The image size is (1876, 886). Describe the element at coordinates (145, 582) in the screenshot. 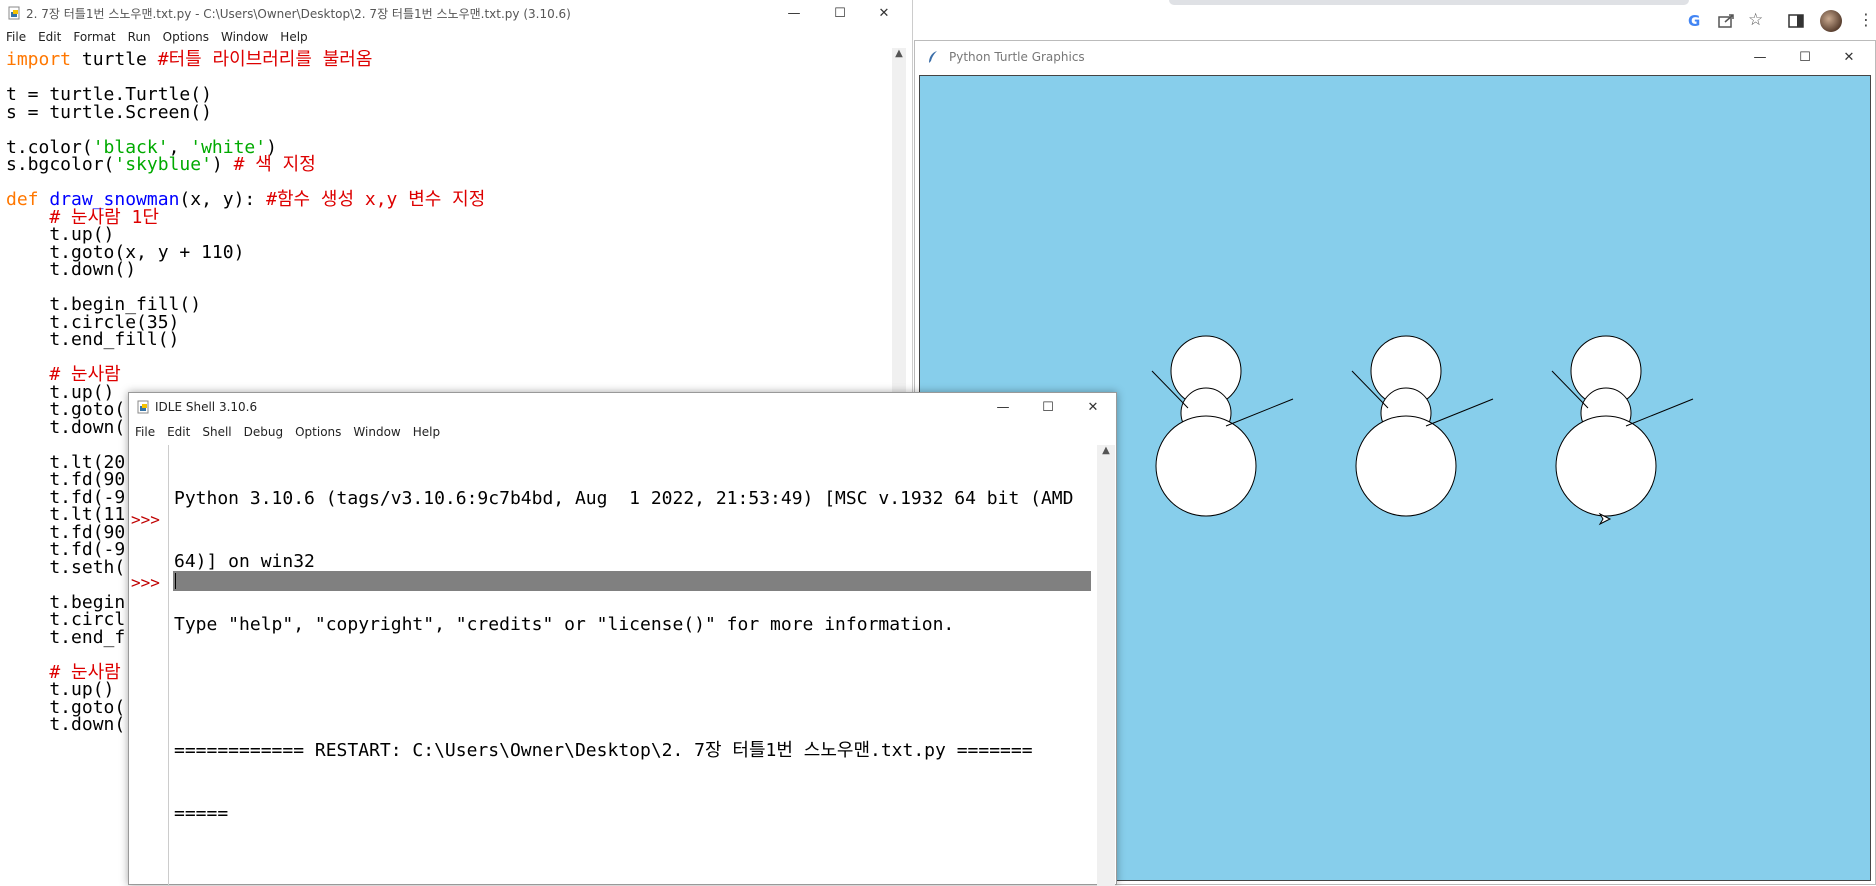

I see `prompt-marker-2: >>>` at that location.